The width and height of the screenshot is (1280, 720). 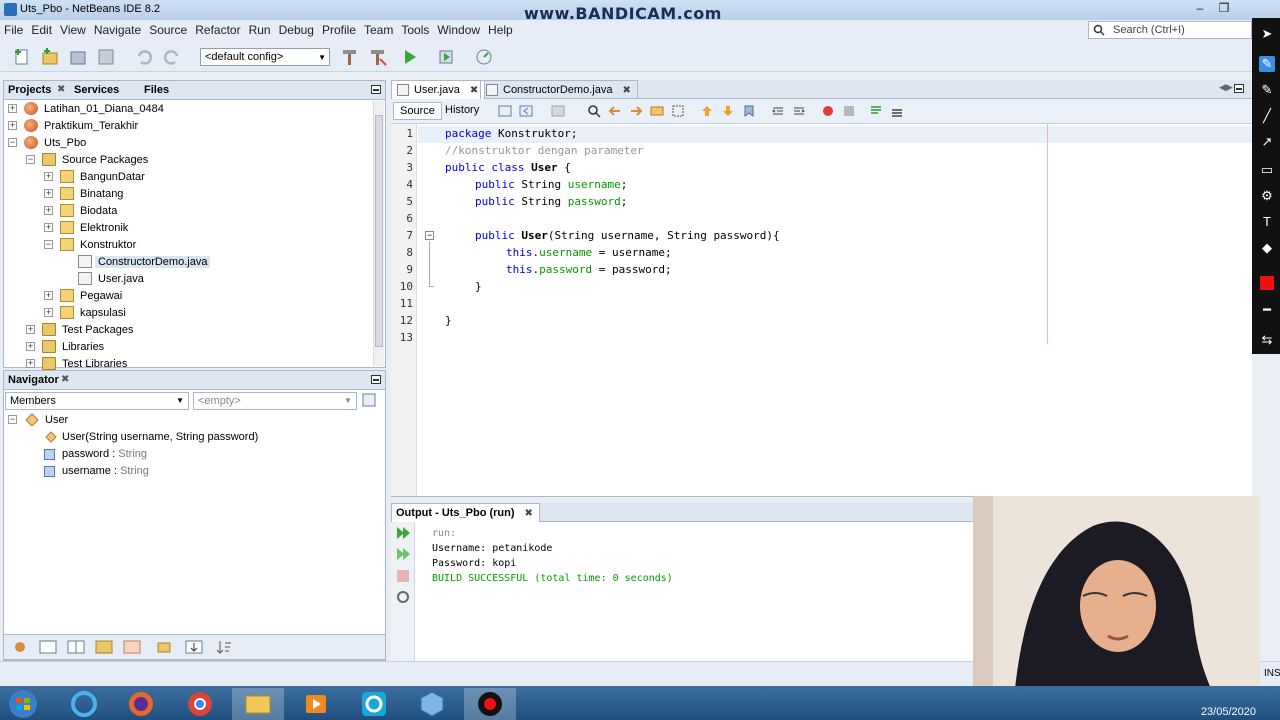 What do you see at coordinates (1267, 196) in the screenshot?
I see `numbering-icon: ⚙` at bounding box center [1267, 196].